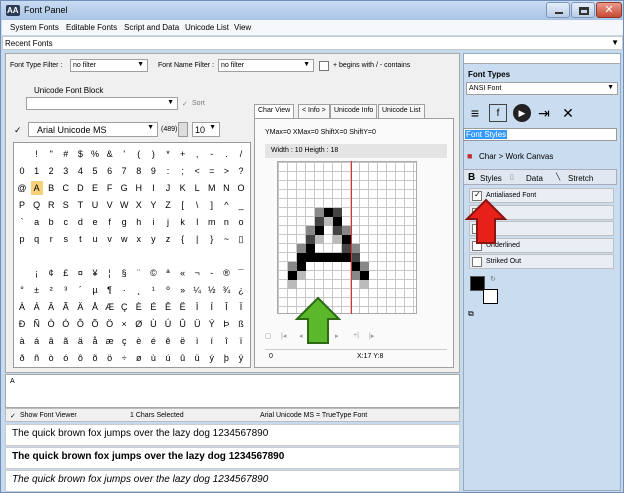  Describe the element at coordinates (314, 111) in the screenshot. I see `tab-info: < Info >` at that location.